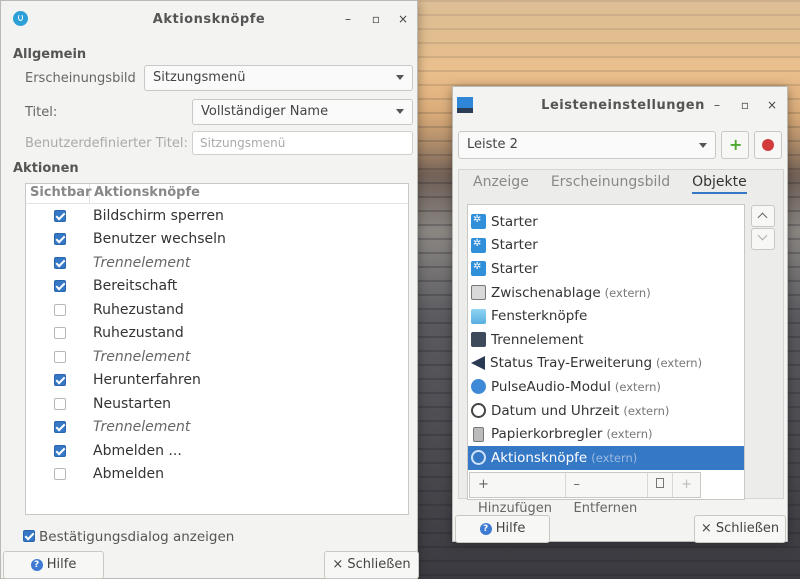  I want to click on plus-small-icon: +, so click(686, 484).